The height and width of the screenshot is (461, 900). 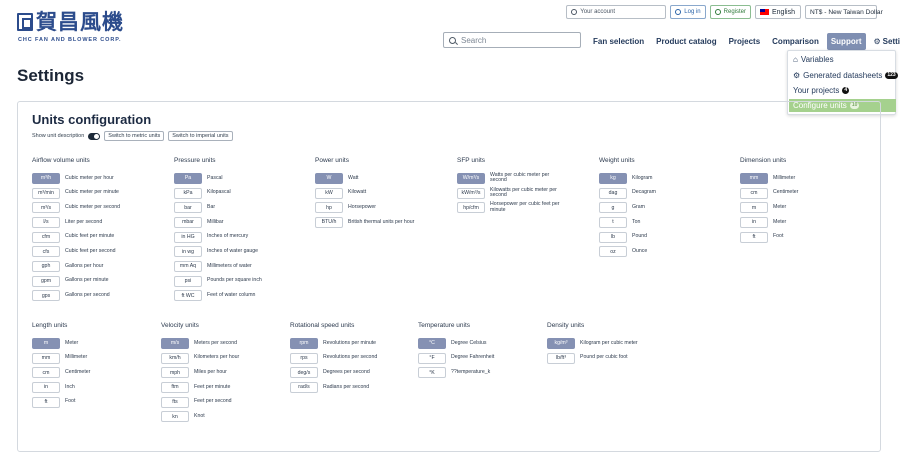 What do you see at coordinates (845, 75) in the screenshot?
I see `dropdown-item-datasheets: ⚙ Generated datasheets 123` at bounding box center [845, 75].